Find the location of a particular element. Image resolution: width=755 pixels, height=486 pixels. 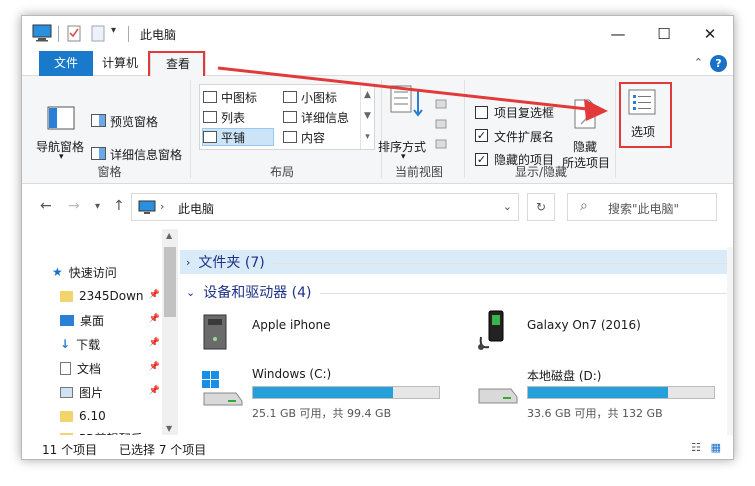

sidebar-item-label: 图片 is located at coordinates (91, 392).